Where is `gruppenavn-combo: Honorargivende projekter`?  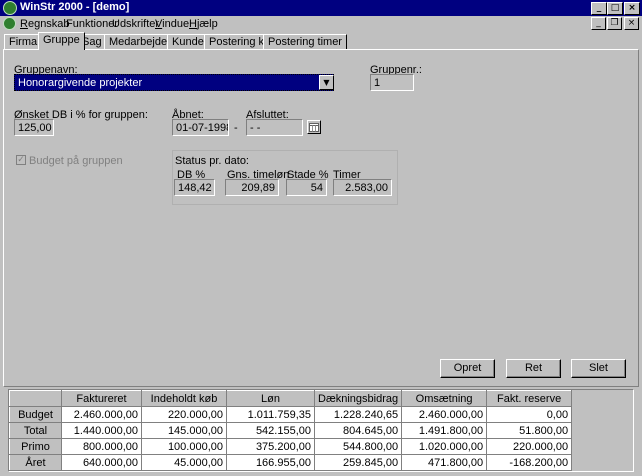
gruppenavn-combo: Honorargivende projekter is located at coordinates (174, 82).